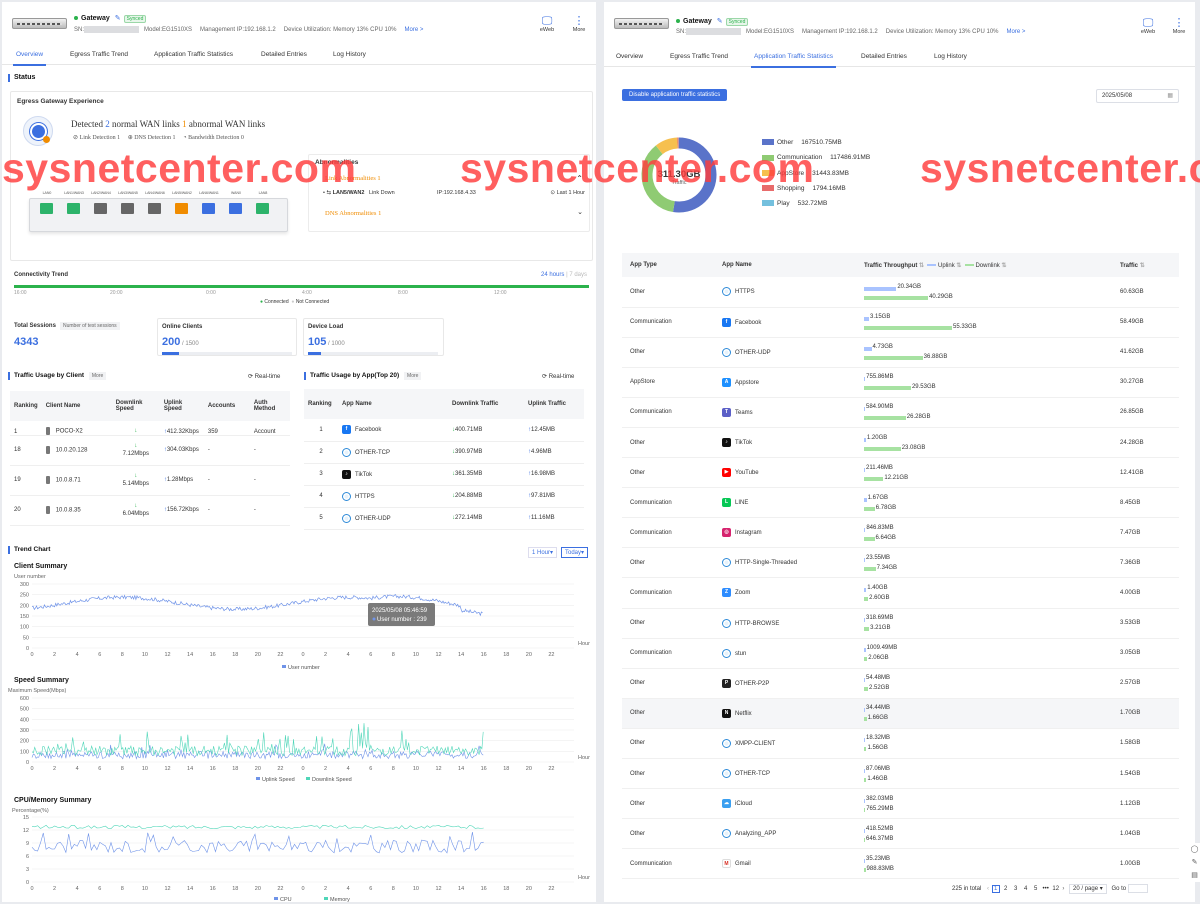  I want to click on page-3: 3, so click(1016, 889).